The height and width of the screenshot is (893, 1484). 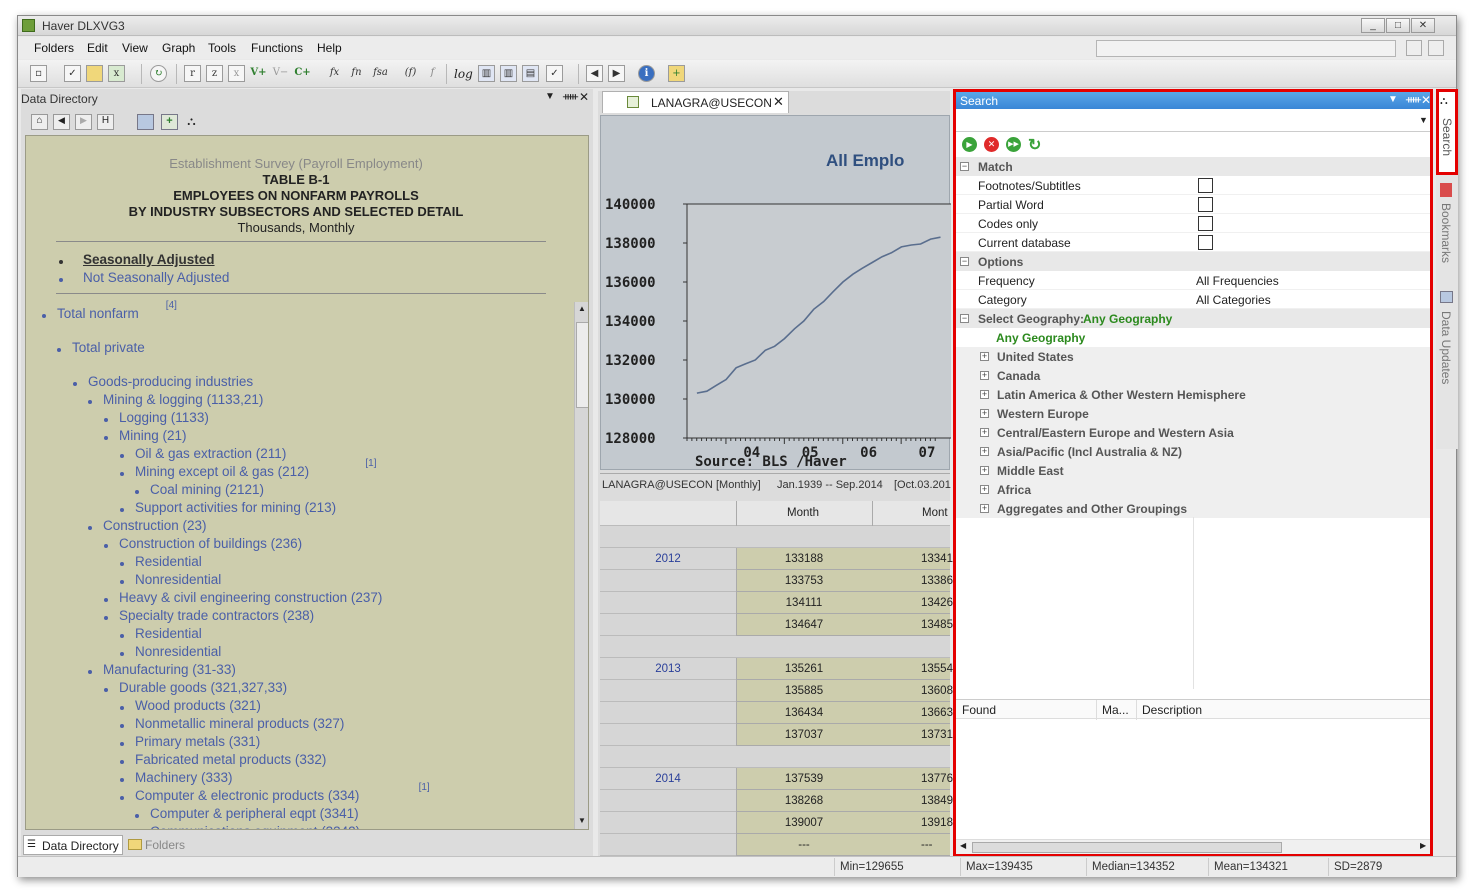 What do you see at coordinates (486, 73) in the screenshot?
I see `bar-chart-icon: ▥` at bounding box center [486, 73].